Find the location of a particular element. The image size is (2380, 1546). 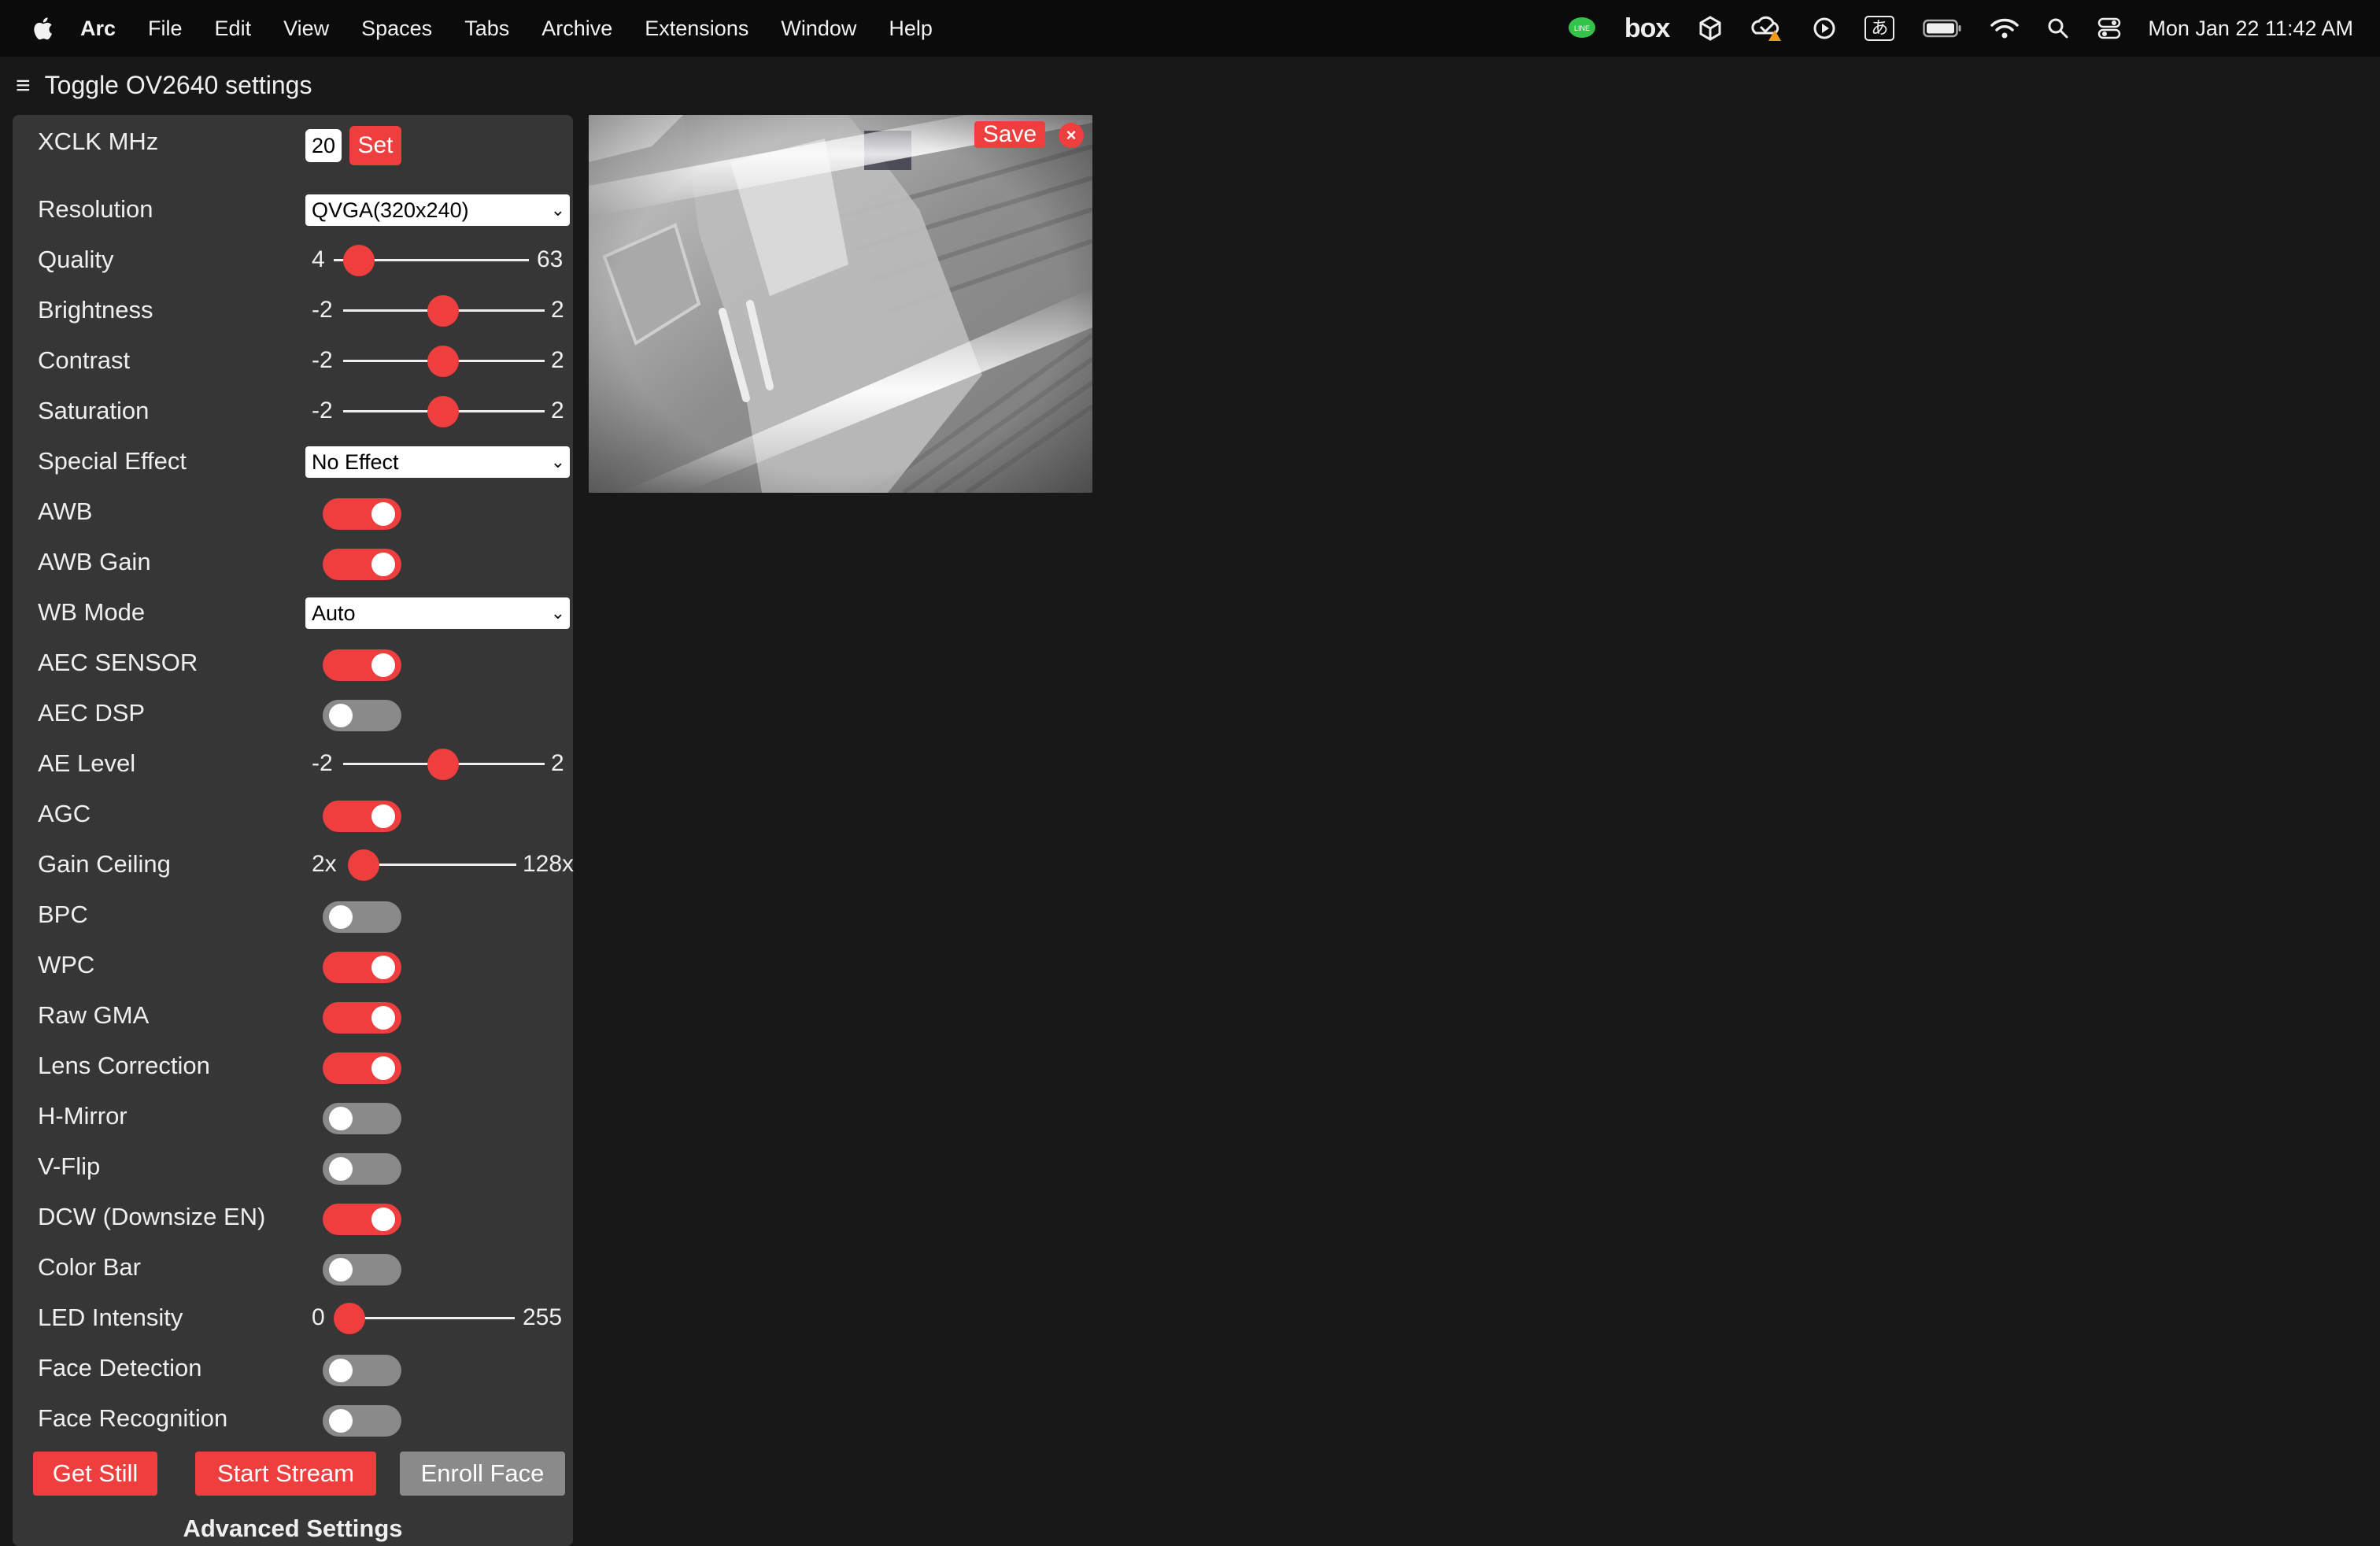

gain-ceiling-slider-thumb is located at coordinates (363, 865).